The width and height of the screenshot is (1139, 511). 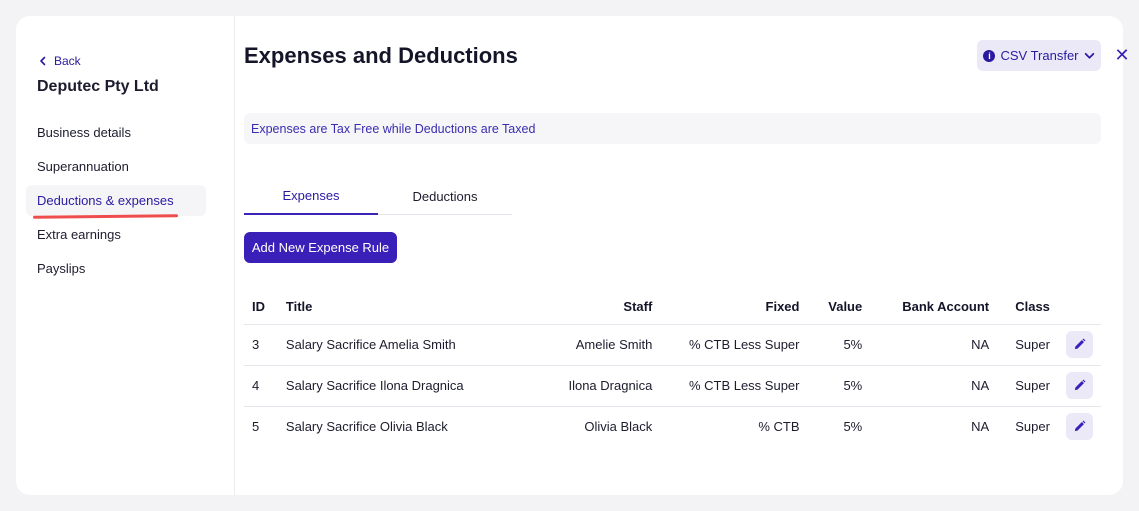 I want to click on sidebar-item-label: Deductions & expenses, so click(x=105, y=200).